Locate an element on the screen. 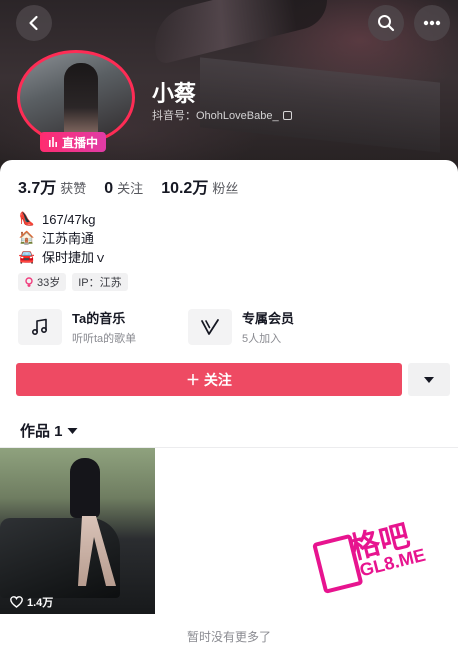 The image size is (458, 650). music-entry: Ta的音乐 听听ta的歌单 is located at coordinates (77, 327).